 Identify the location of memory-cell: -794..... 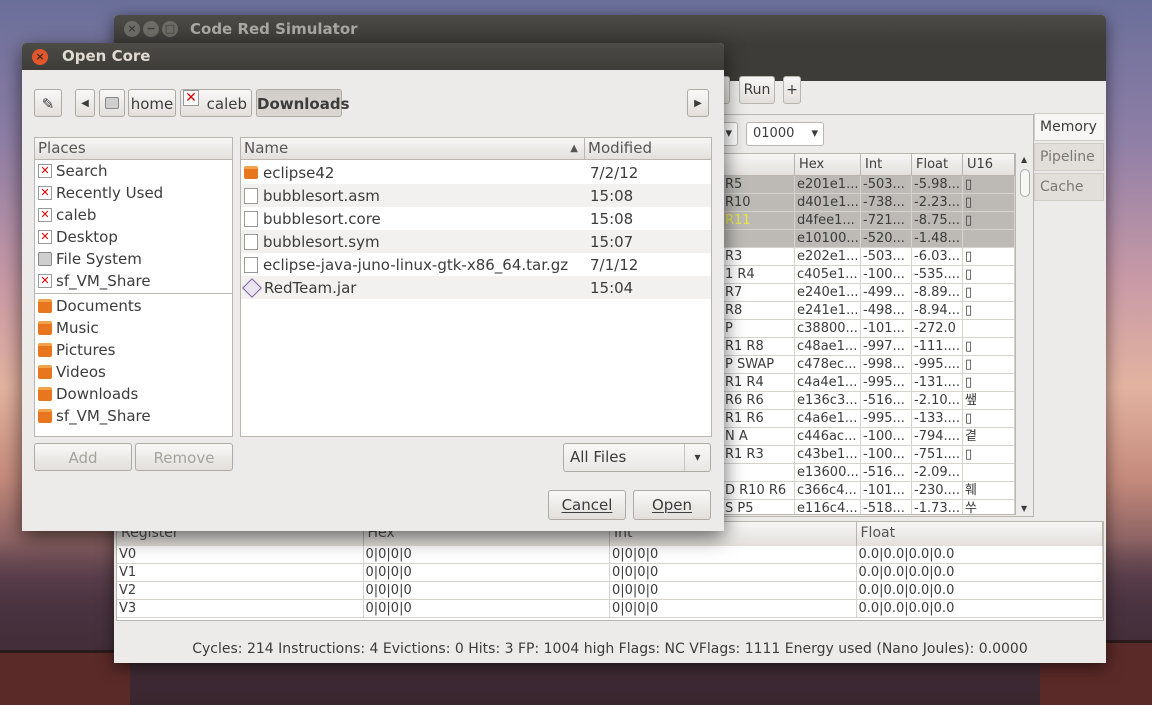
(937, 436).